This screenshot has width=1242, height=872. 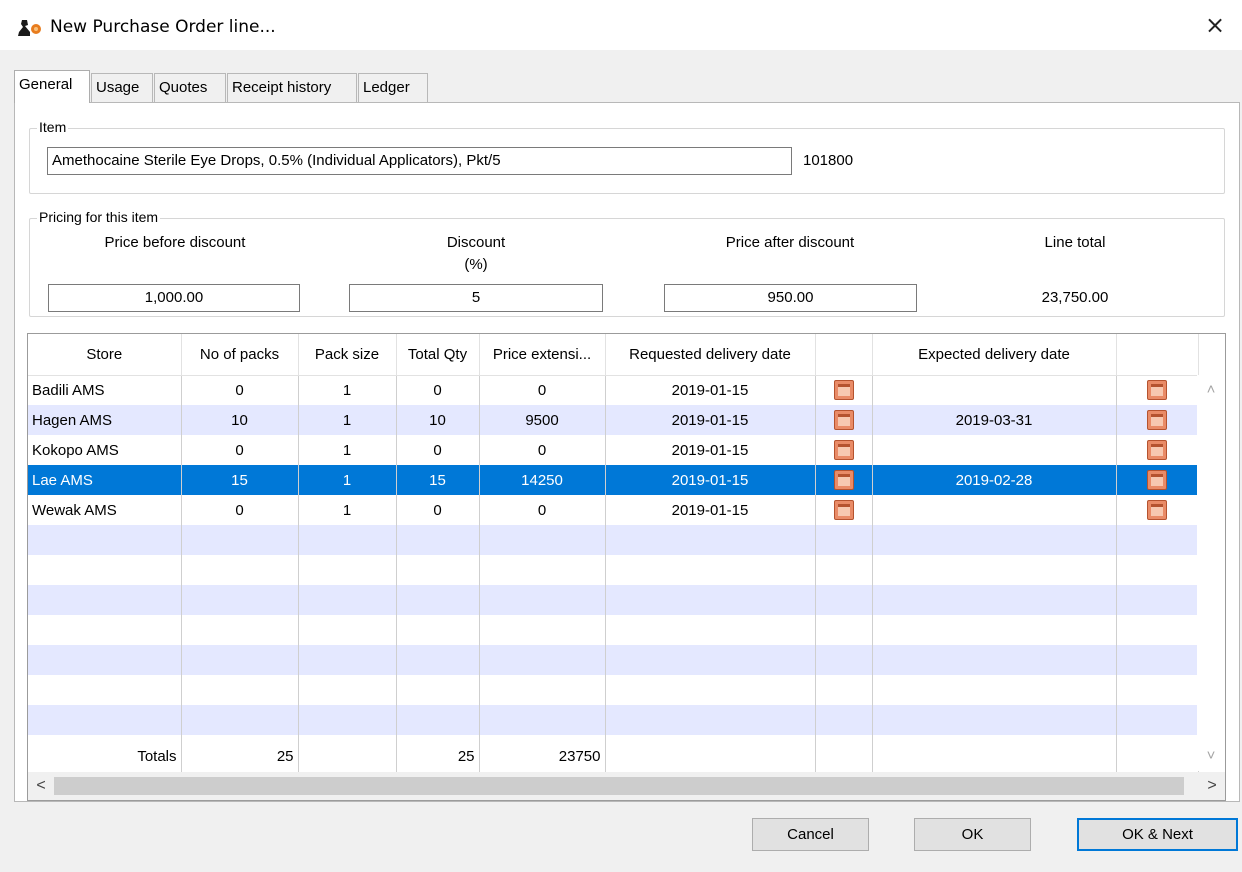 I want to click on close-icon: ×, so click(x=1215, y=25).